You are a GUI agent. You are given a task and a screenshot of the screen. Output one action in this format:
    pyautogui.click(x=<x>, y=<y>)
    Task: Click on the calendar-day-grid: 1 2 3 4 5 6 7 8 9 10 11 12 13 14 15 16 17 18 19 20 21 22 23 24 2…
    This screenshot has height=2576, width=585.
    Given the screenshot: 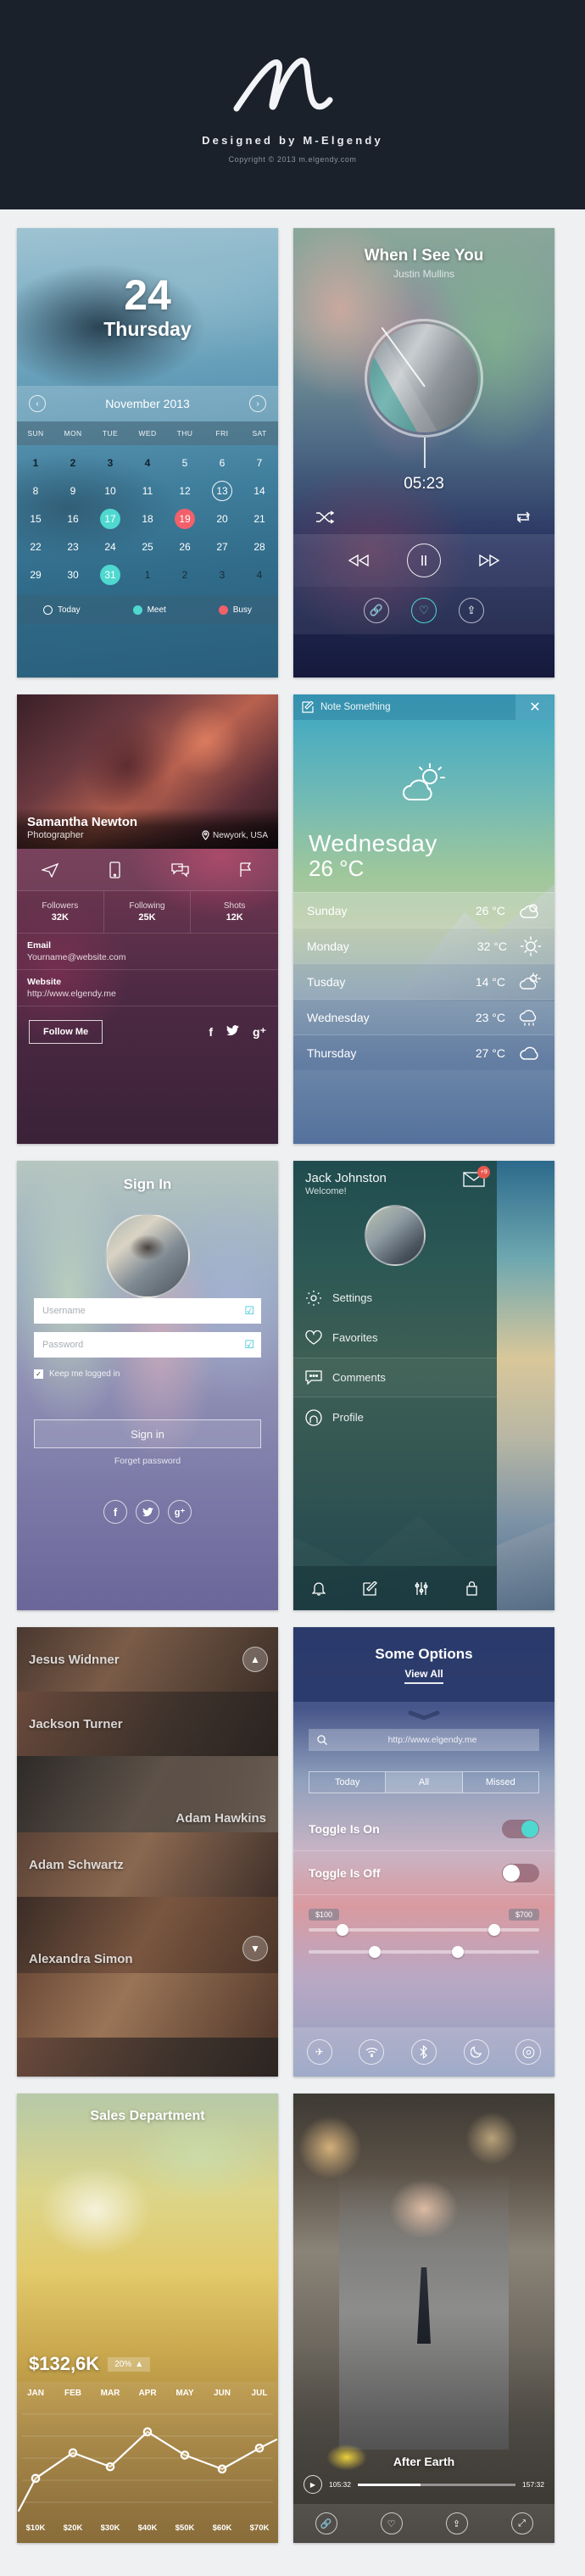 What is the action you would take?
    pyautogui.click(x=147, y=516)
    